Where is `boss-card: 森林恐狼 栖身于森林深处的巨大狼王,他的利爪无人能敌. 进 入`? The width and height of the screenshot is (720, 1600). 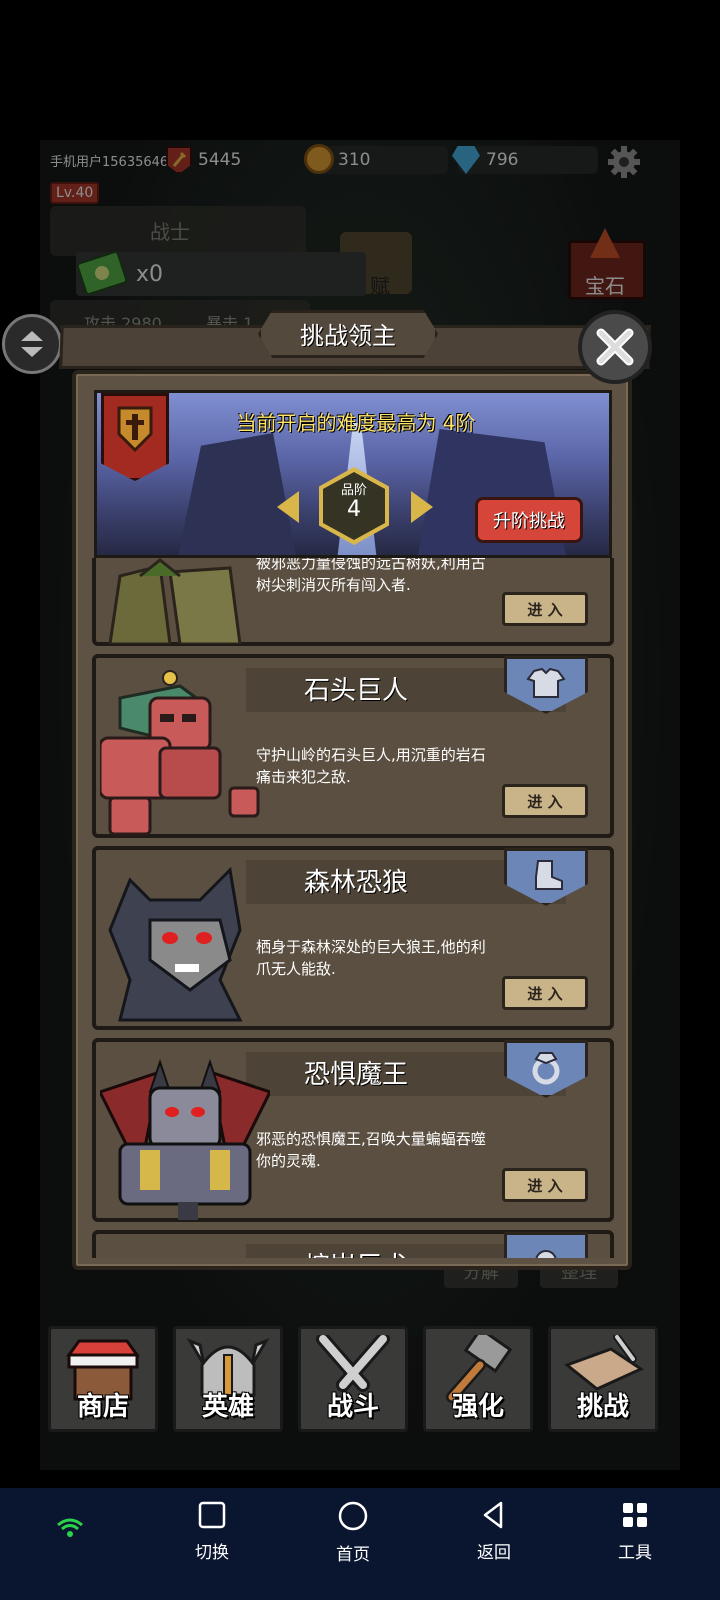 boss-card: 森林恐狼 栖身于森林深处的巨大狼王,他的利爪无人能敌. 进 入 is located at coordinates (353, 938).